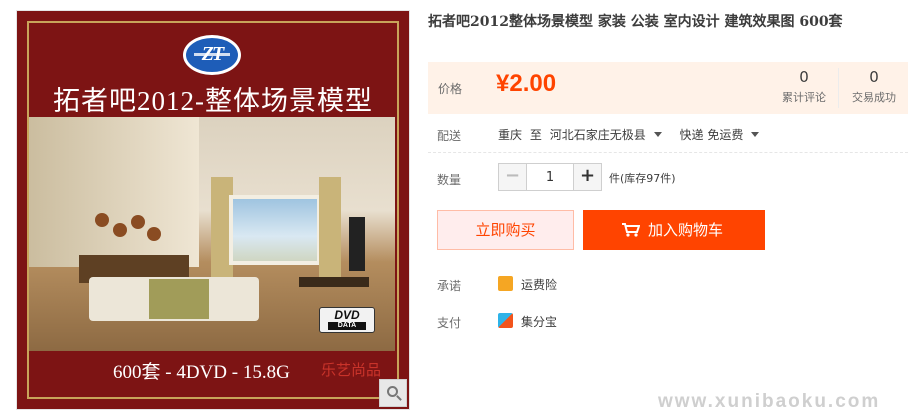 This screenshot has height=415, width=913. I want to click on dvd-logo: DVD DATA, so click(347, 320).